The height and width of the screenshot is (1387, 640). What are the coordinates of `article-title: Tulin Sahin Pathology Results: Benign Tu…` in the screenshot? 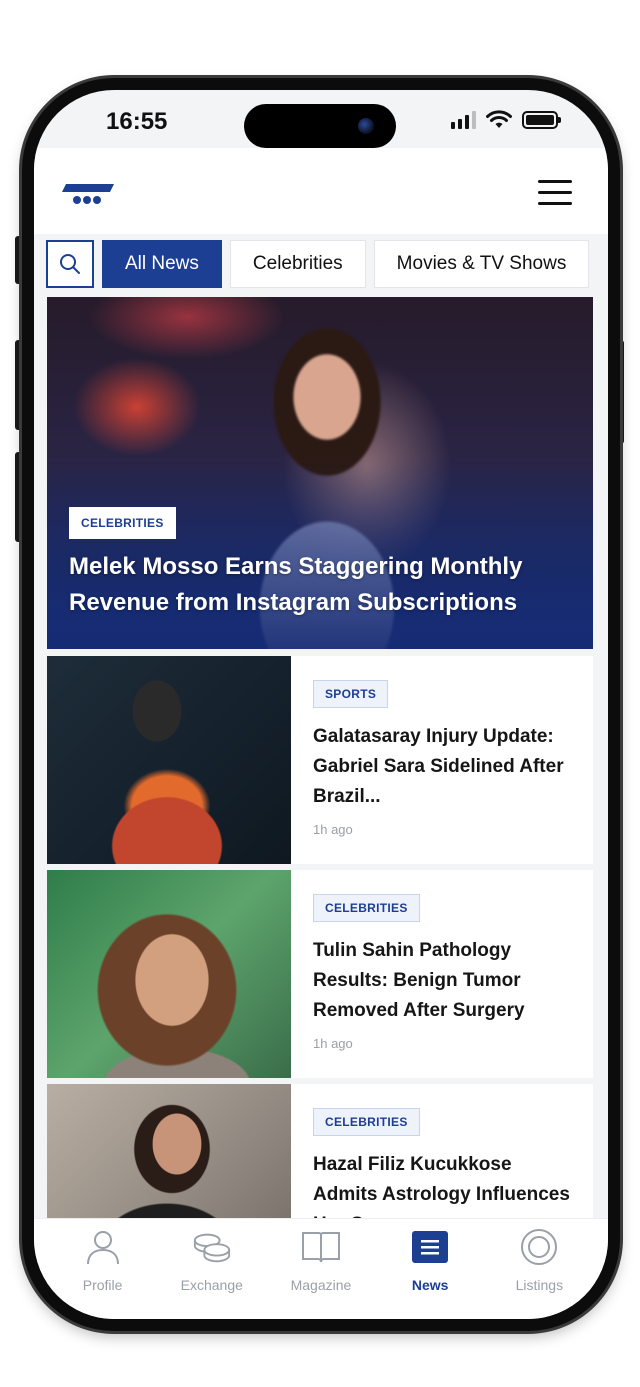 It's located at (419, 980).